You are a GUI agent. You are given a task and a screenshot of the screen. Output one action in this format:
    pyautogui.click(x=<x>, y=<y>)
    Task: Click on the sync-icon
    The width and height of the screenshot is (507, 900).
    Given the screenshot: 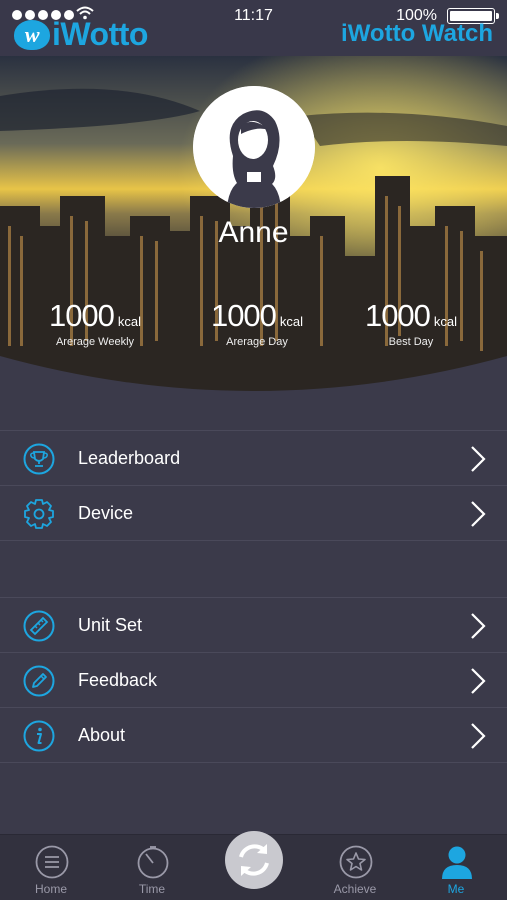 What is the action you would take?
    pyautogui.click(x=254, y=860)
    